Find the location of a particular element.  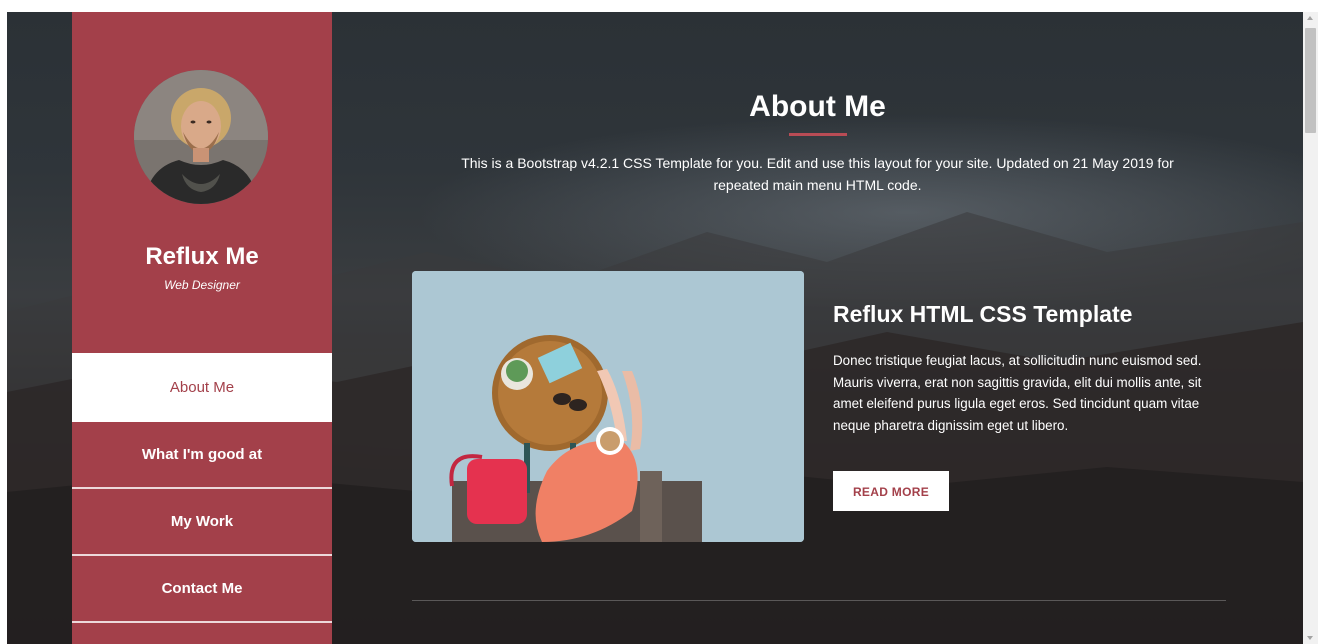

nav-item-what-im-good-at: What I'm good at is located at coordinates (202, 455).